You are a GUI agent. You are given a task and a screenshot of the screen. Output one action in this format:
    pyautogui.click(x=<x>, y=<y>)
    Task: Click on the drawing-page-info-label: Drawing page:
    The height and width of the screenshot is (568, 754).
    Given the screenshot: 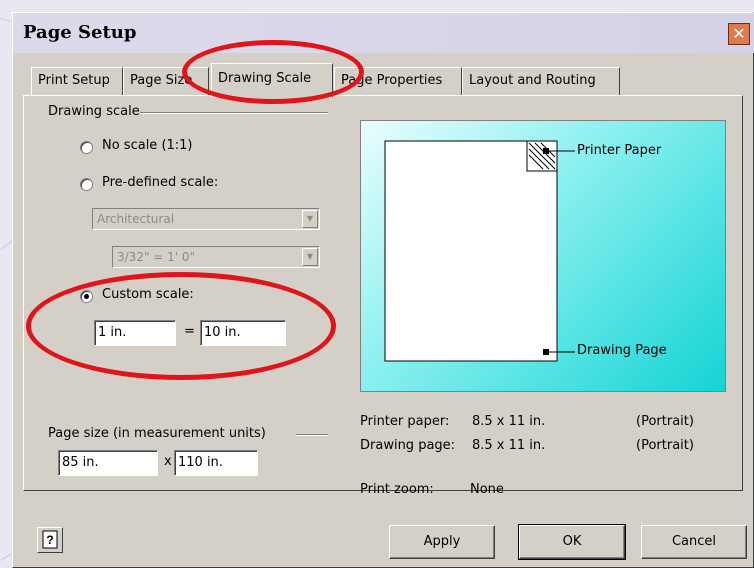 What is the action you would take?
    pyautogui.click(x=408, y=445)
    